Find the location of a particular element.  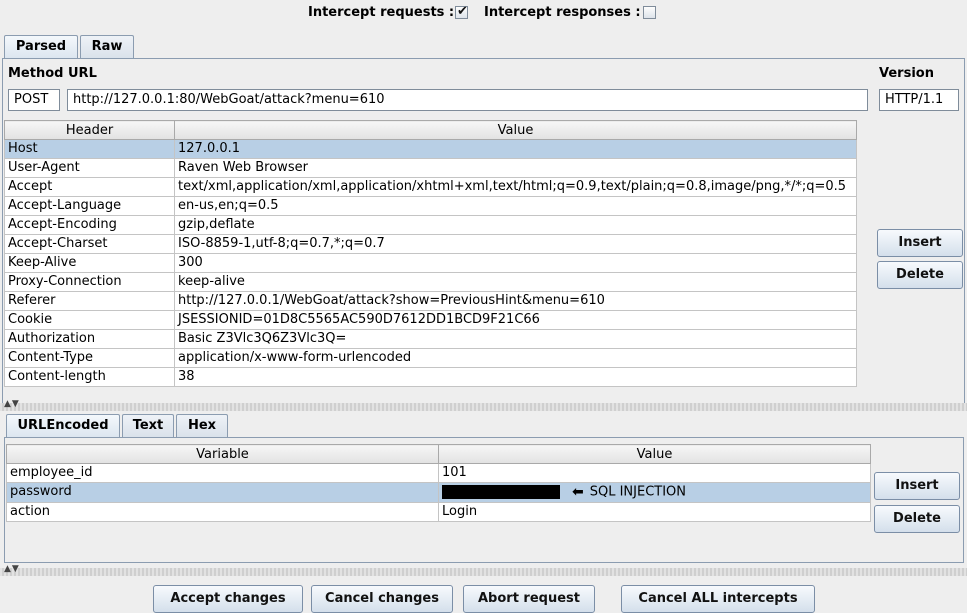

header-name-cell: Accept-Encoding is located at coordinates (89, 225).